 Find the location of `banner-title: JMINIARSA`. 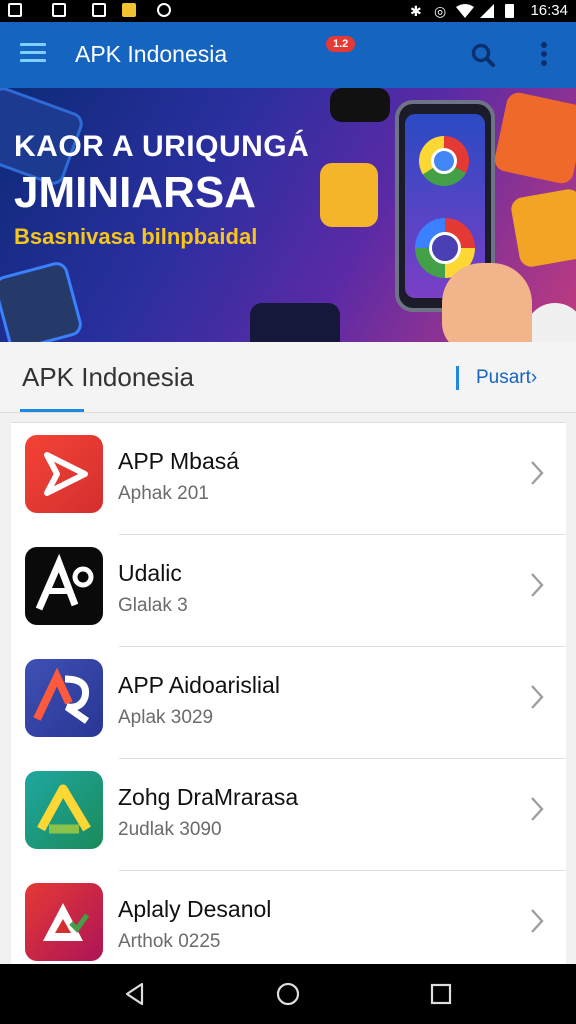

banner-title: JMINIARSA is located at coordinates (135, 192).